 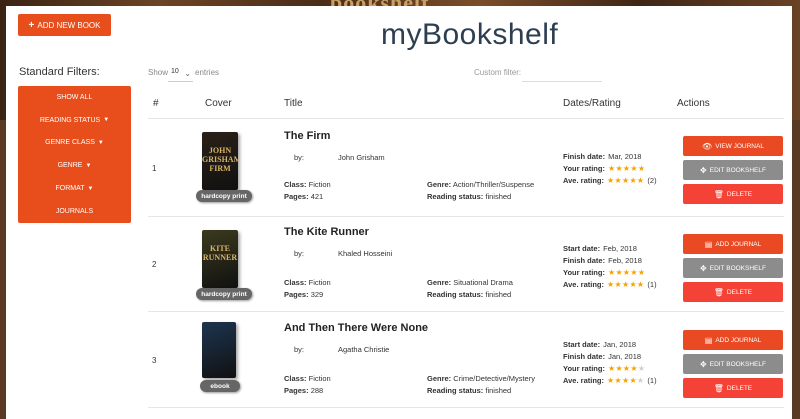 What do you see at coordinates (74, 120) in the screenshot?
I see `filter-reading-status: READING STATUS ▼` at bounding box center [74, 120].